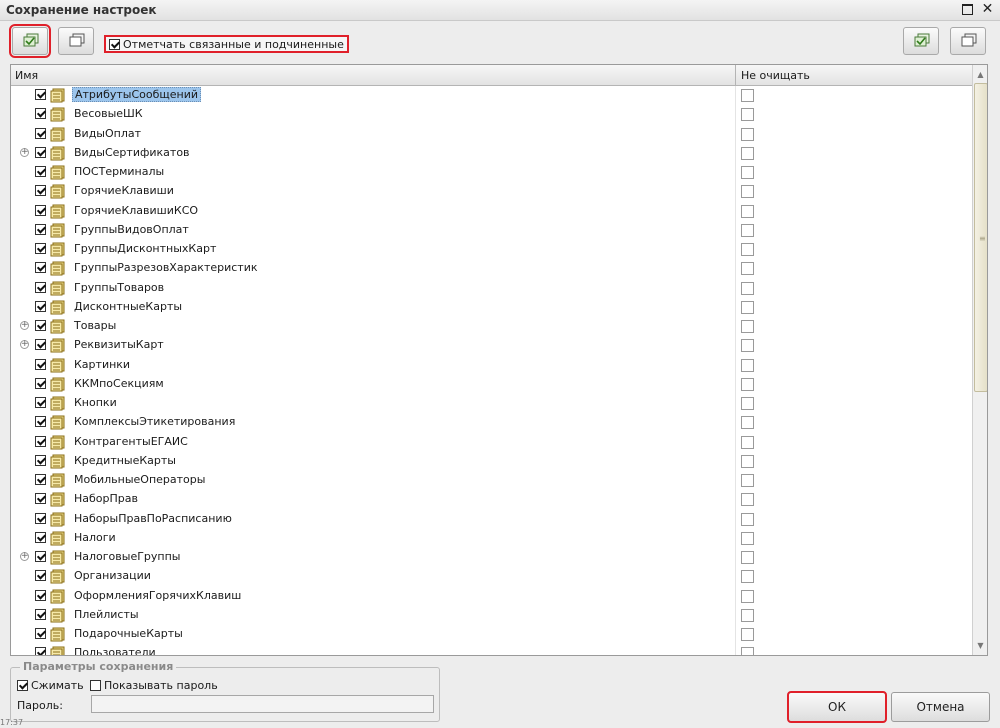 The height and width of the screenshot is (728, 1000). What do you see at coordinates (491, 634) in the screenshot?
I see `table-row: ПодарочныеКарты` at bounding box center [491, 634].